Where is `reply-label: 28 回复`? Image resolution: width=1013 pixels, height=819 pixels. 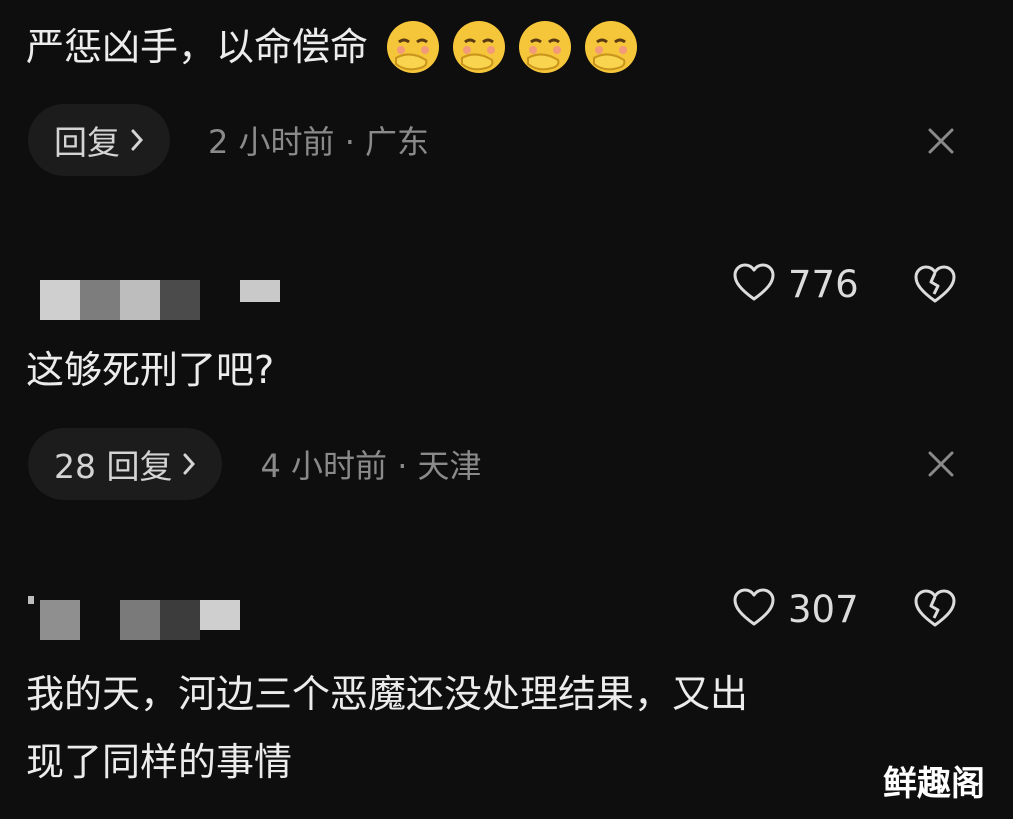
reply-label: 28 回复 is located at coordinates (113, 466).